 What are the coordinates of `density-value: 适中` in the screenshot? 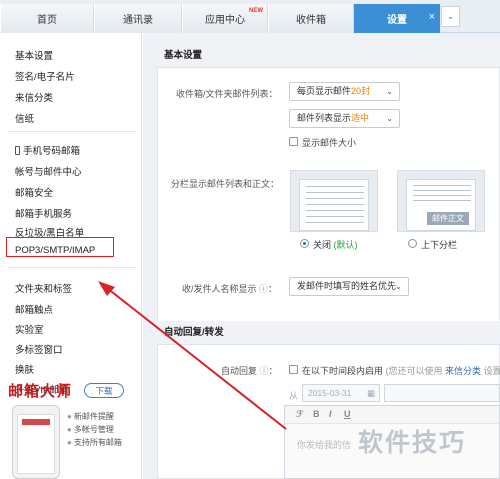 It's located at (360, 118).